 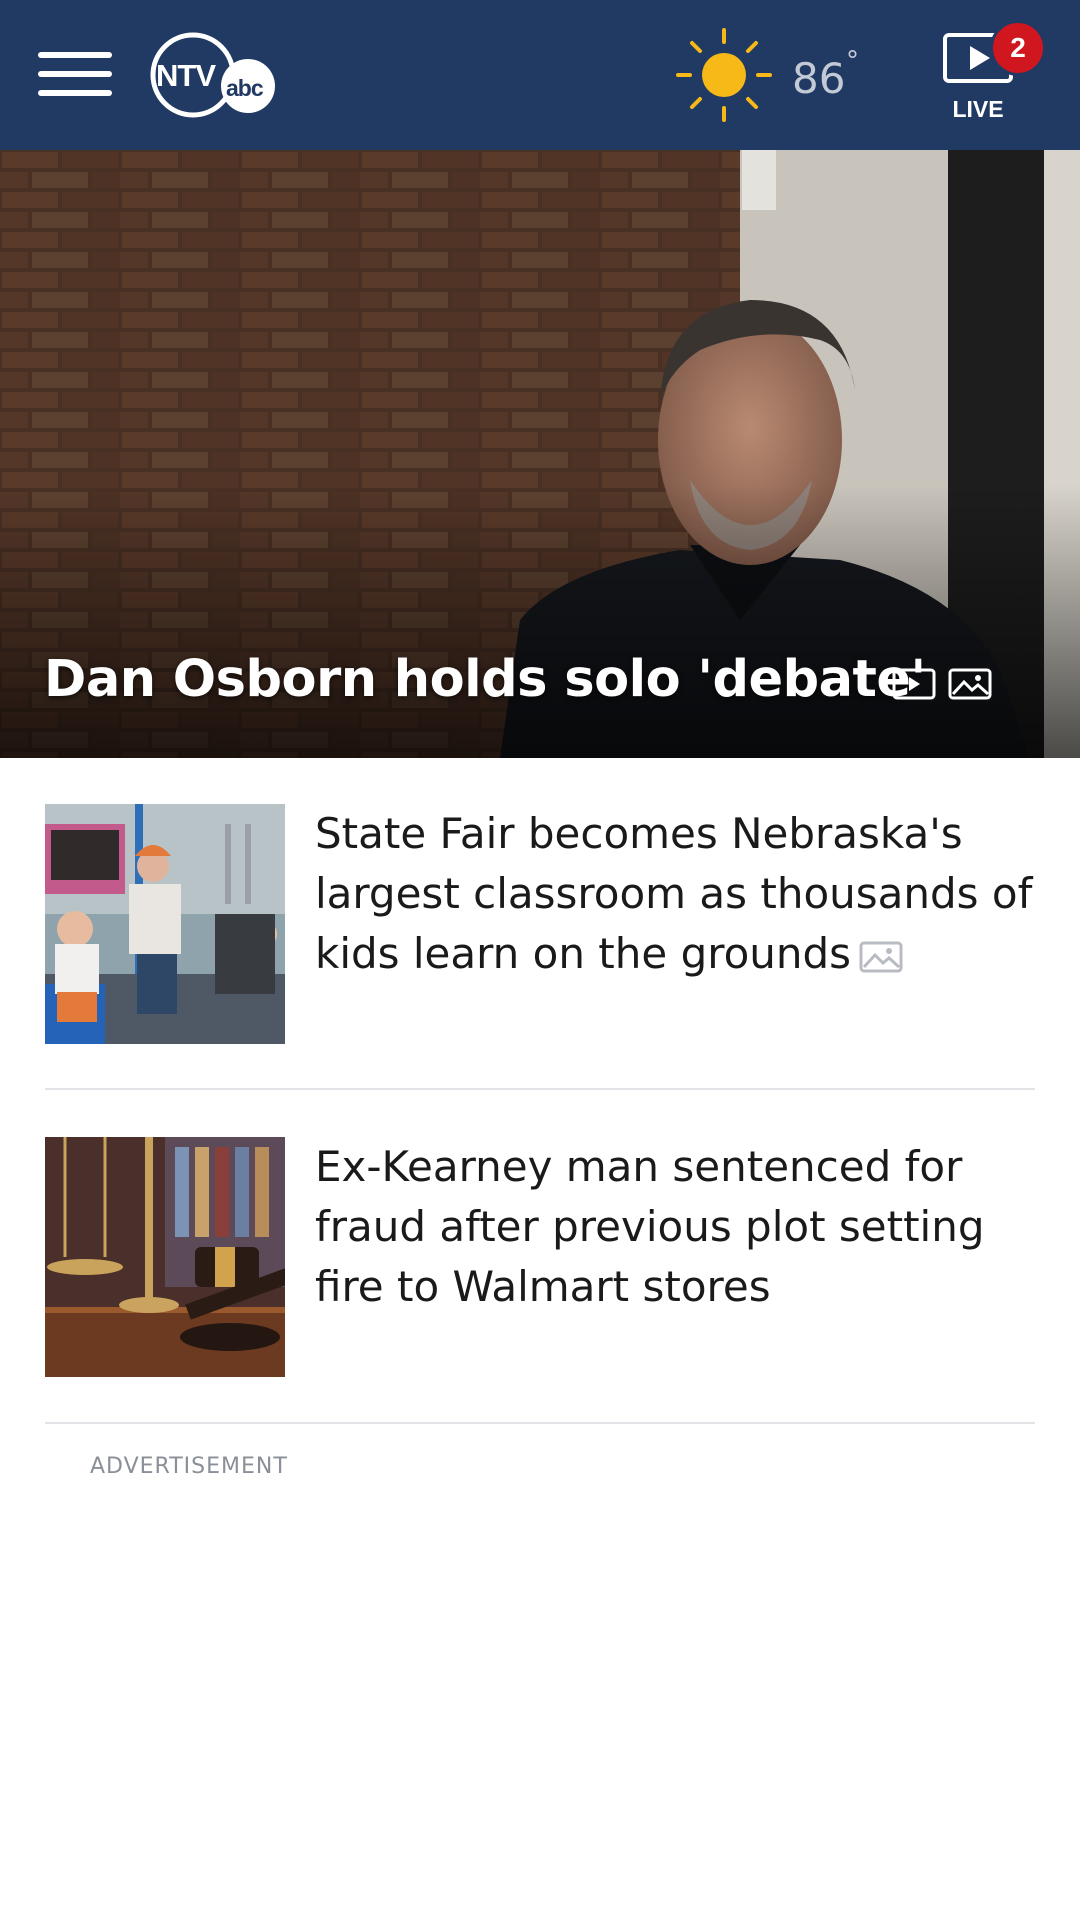 I want to click on hamburger-menu-icon, so click(x=75, y=74).